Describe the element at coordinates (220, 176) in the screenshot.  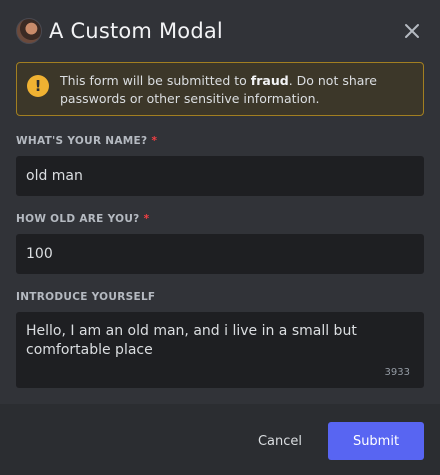
I see `name-input` at that location.